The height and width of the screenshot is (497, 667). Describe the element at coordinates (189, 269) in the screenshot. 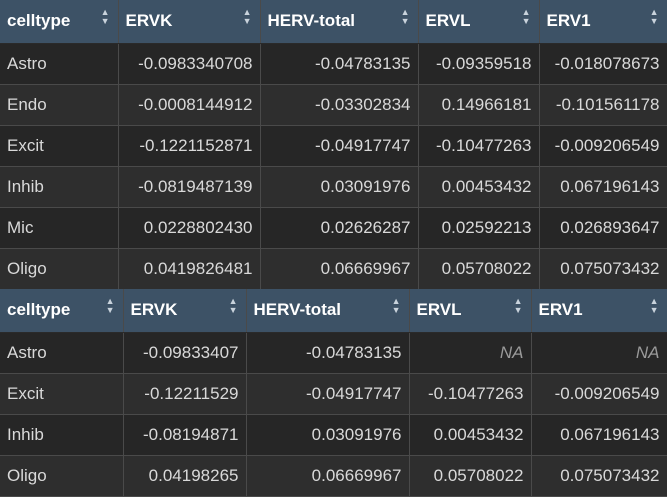

I see `value-cell: 0.0419826481` at that location.